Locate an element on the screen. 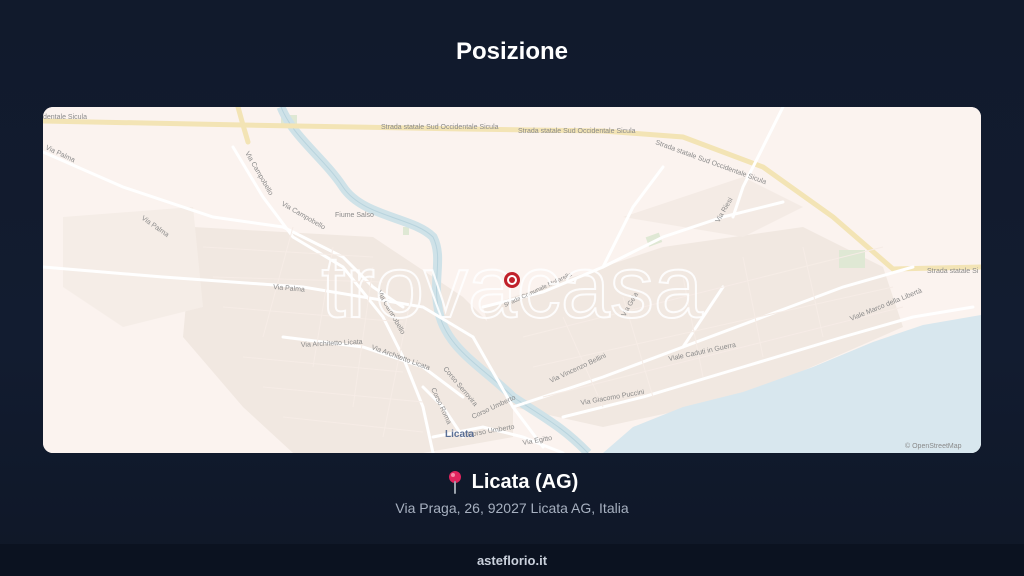  road-label: Strada statale Si is located at coordinates (953, 271).